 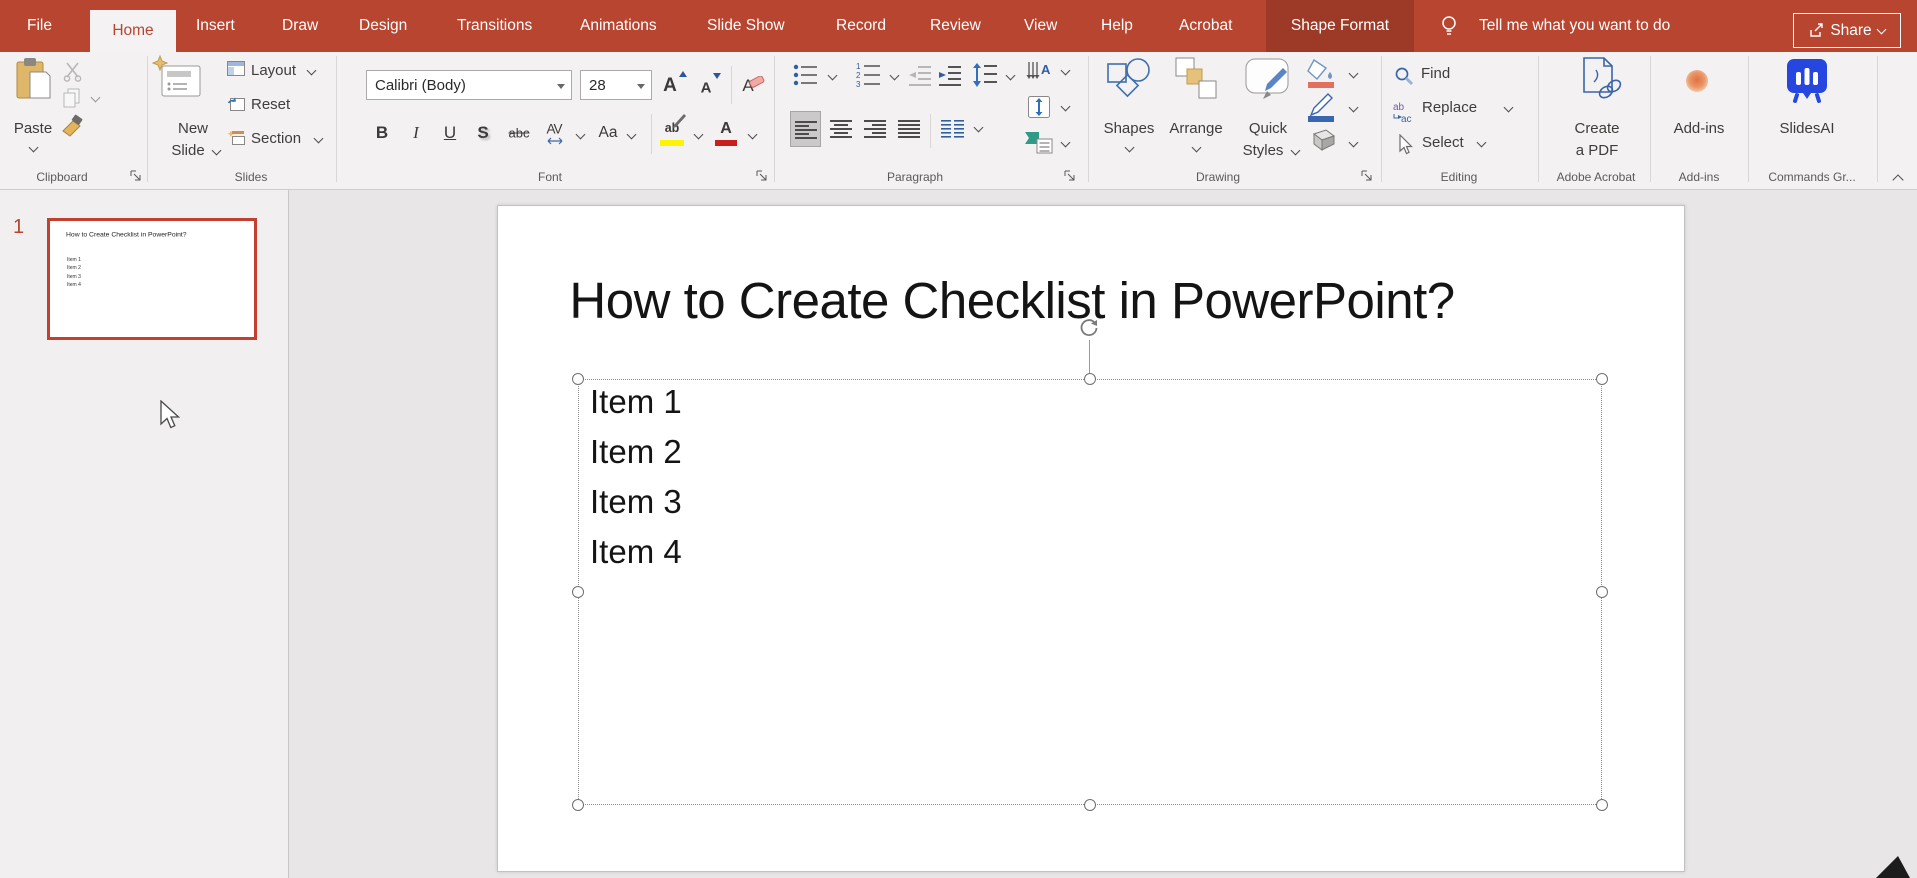 What do you see at coordinates (1602, 805) in the screenshot?
I see `resize-handle-bottom-right` at bounding box center [1602, 805].